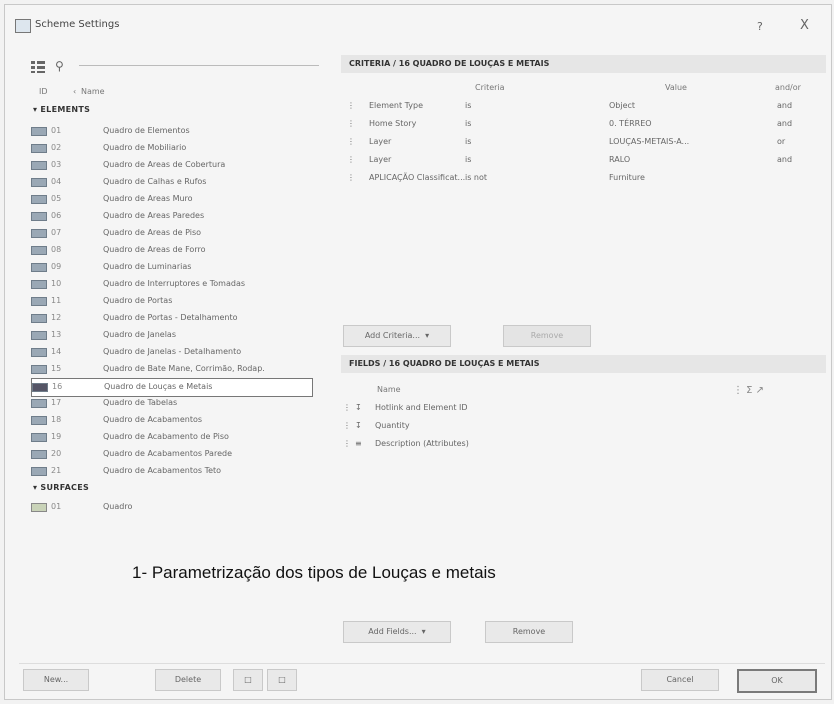  I want to click on surface-icon, so click(39, 507).